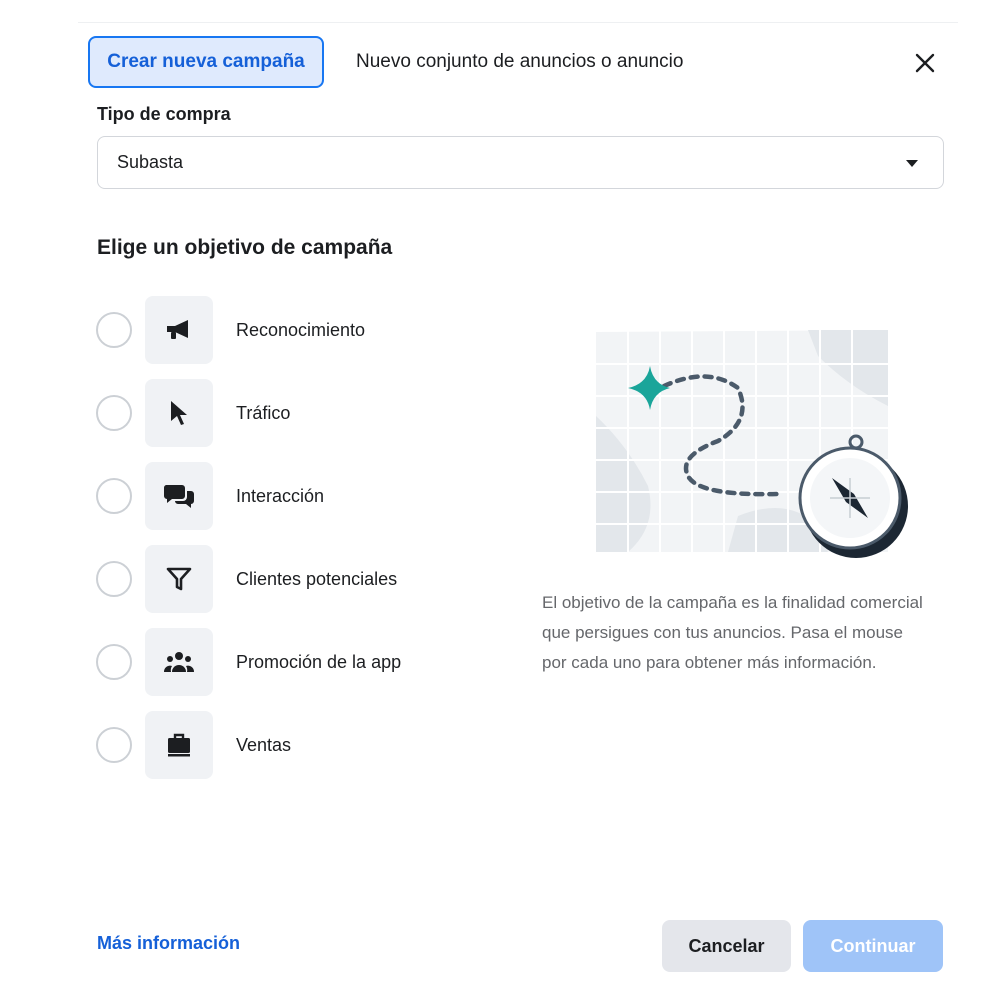 This screenshot has height=1000, width=1000. I want to click on tab-create-new-campaign: Crear nueva campaña, so click(206, 62).